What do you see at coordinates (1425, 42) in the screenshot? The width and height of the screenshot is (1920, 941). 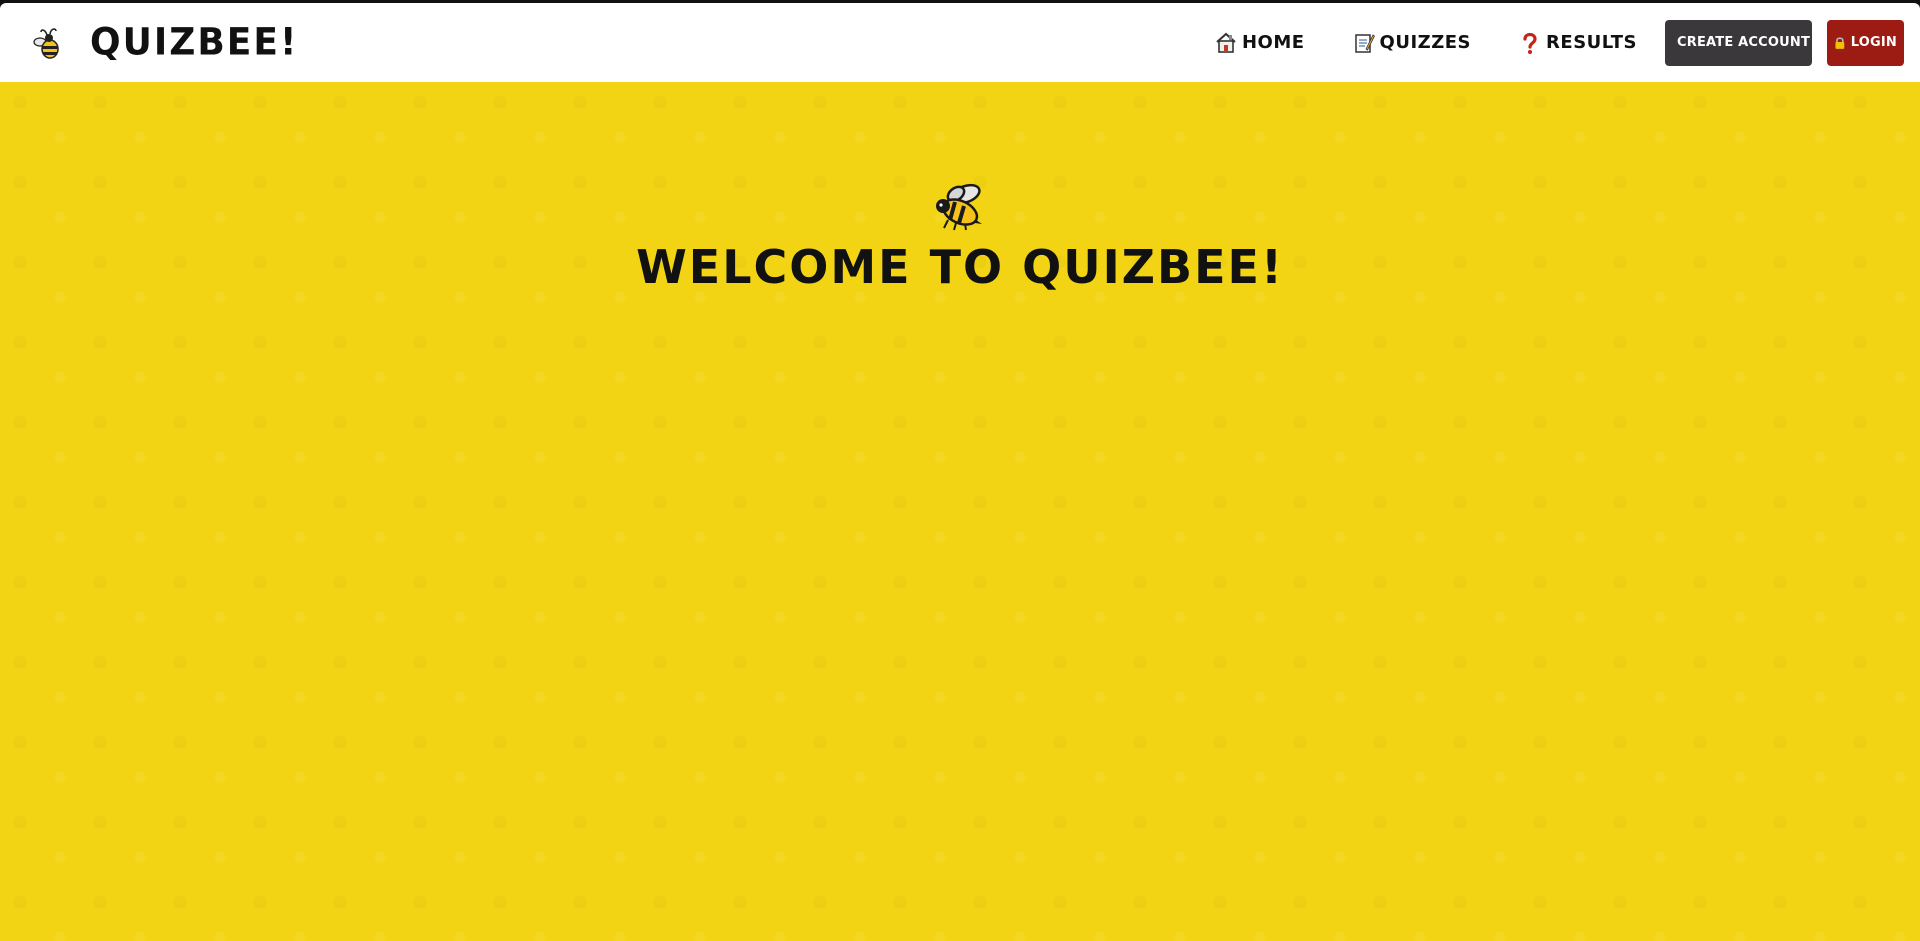 I see `nav-link-quizzes-label: QUIZZES` at bounding box center [1425, 42].